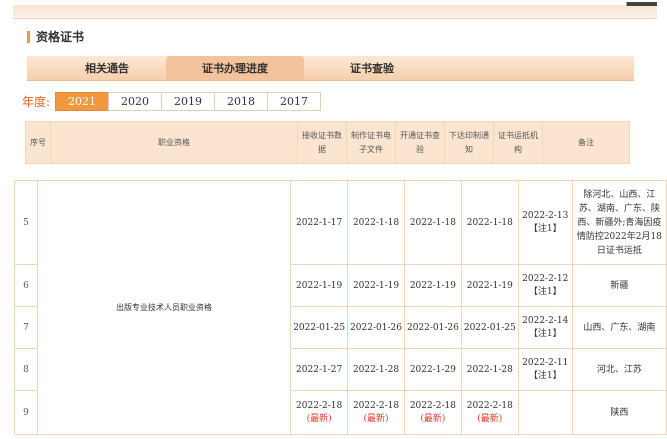 The width and height of the screenshot is (667, 439). Describe the element at coordinates (26, 285) in the screenshot. I see `row-seq: 6` at that location.